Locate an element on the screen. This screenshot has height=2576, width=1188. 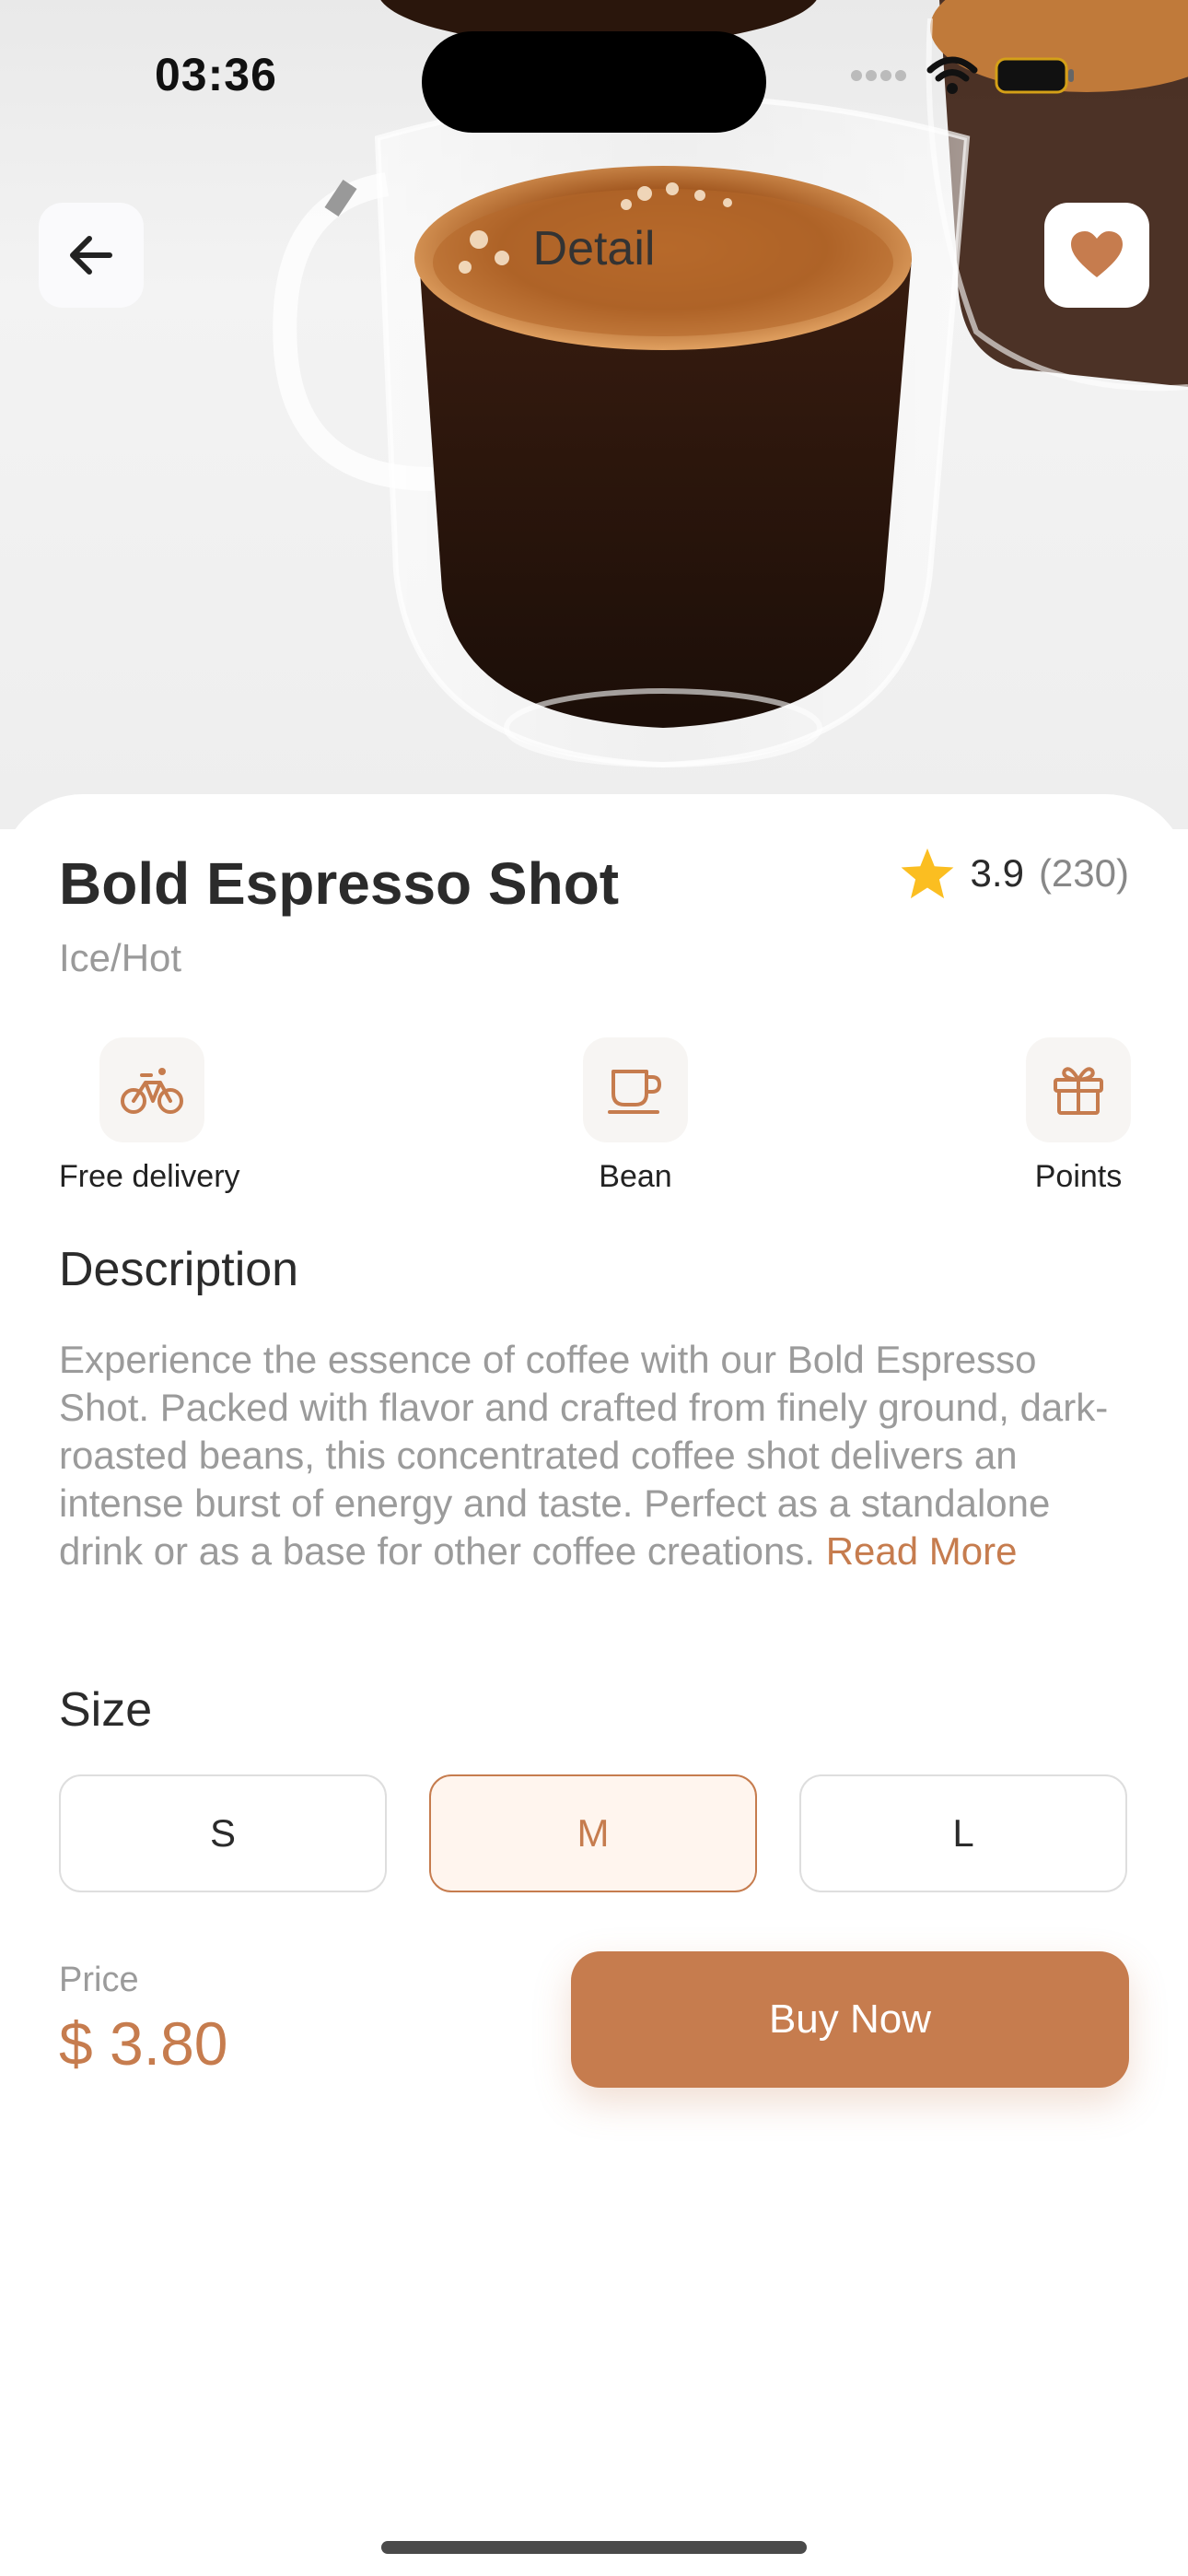
favorite-button is located at coordinates (1096, 256).